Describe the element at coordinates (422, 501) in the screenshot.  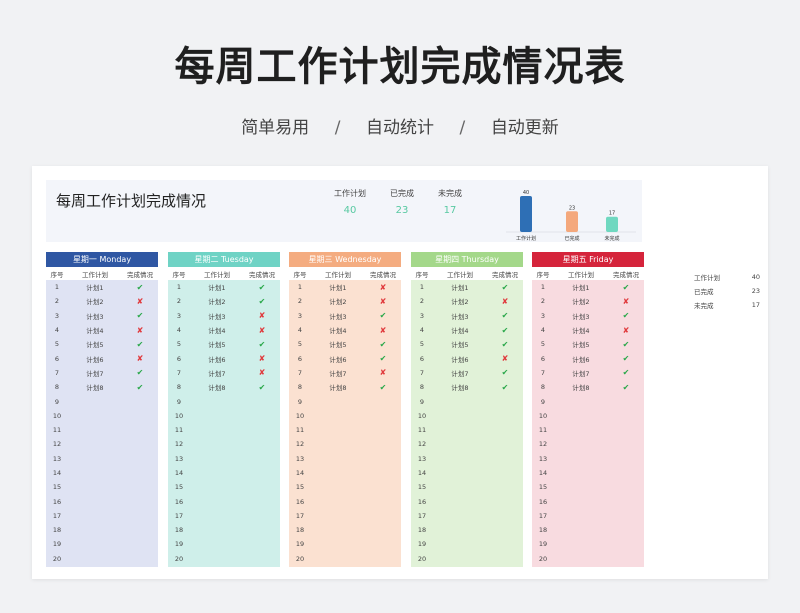
I see `row-number: 16` at that location.